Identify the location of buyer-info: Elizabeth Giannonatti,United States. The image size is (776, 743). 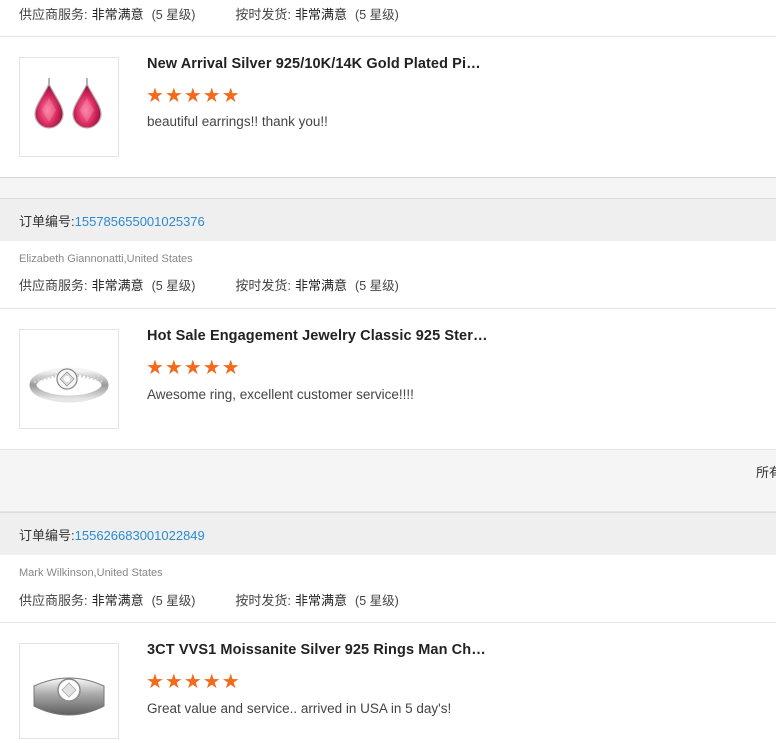
(106, 259).